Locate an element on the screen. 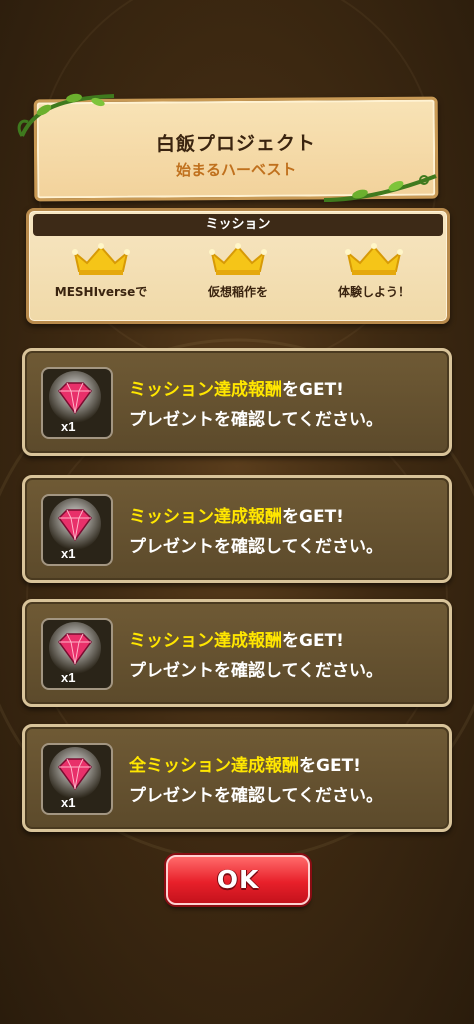 The height and width of the screenshot is (1024, 474). mission-item-3: 体験しよう！ is located at coordinates (374, 270).